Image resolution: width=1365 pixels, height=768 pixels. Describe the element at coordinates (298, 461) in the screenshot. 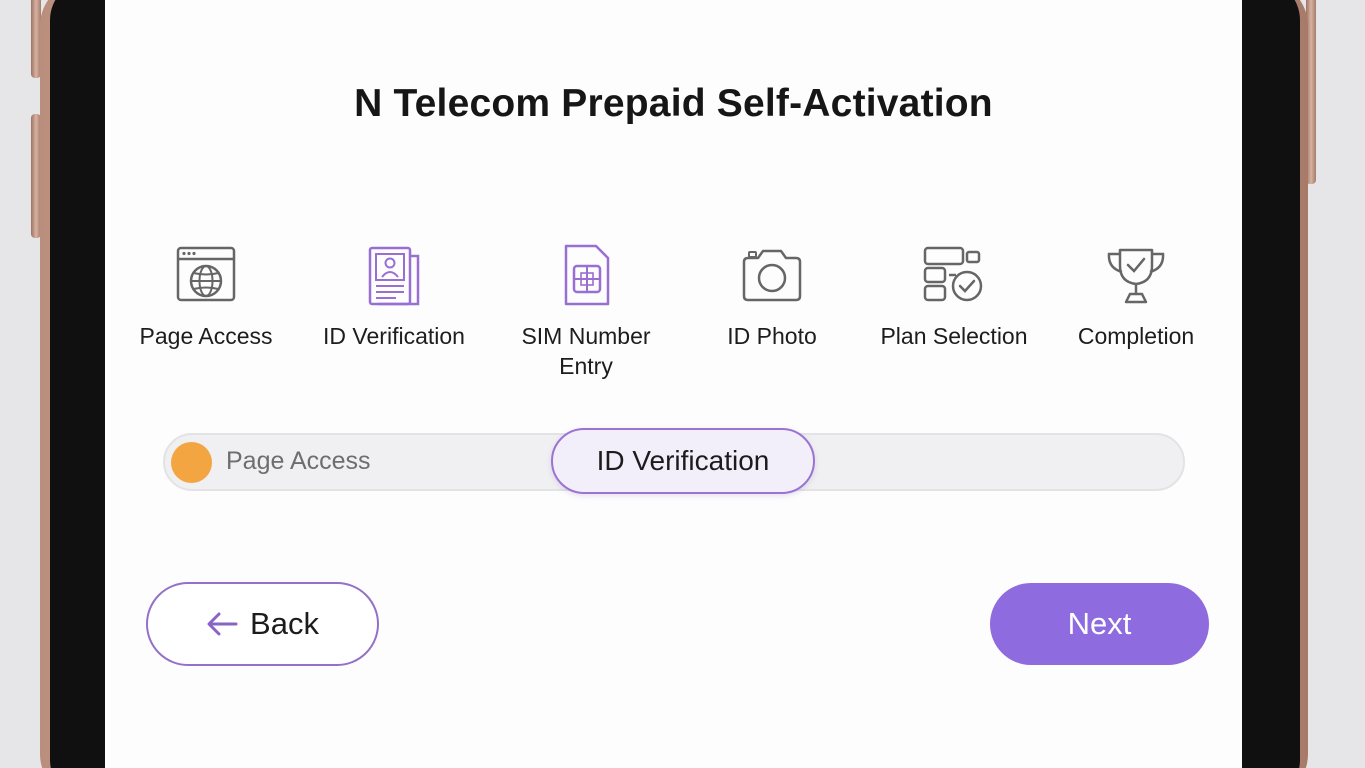

I see `progress-completed-label: Page Access` at that location.